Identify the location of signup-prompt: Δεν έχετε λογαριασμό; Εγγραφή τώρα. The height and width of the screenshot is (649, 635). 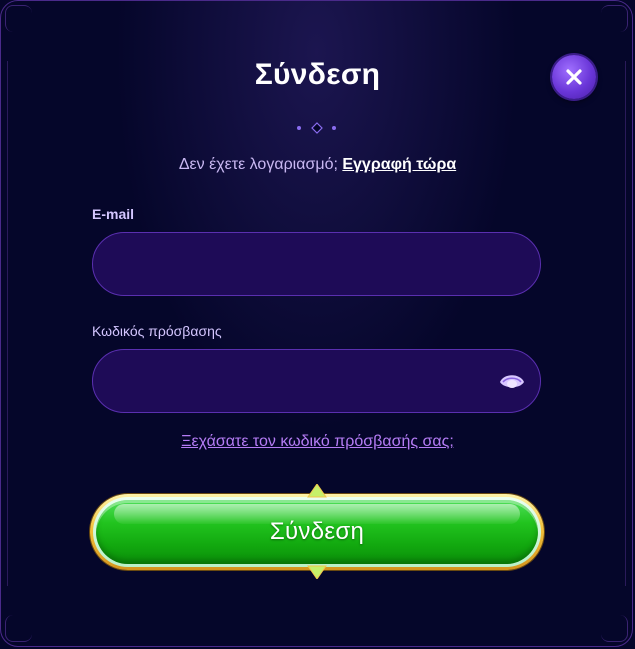
(317, 165).